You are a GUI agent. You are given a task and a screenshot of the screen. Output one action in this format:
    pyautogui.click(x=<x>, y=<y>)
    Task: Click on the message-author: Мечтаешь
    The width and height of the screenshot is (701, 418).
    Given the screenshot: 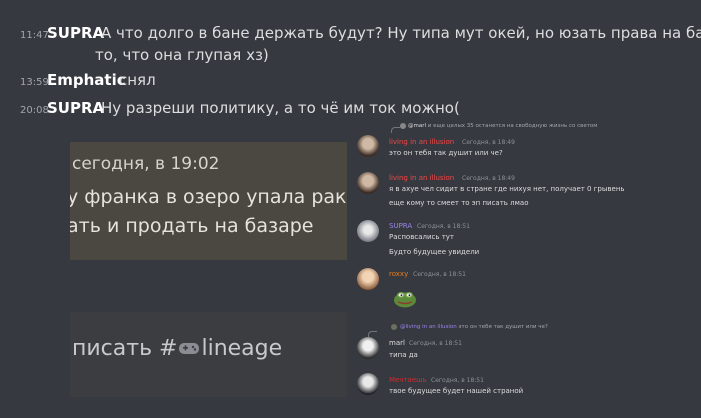 What is the action you would take?
    pyautogui.click(x=408, y=380)
    